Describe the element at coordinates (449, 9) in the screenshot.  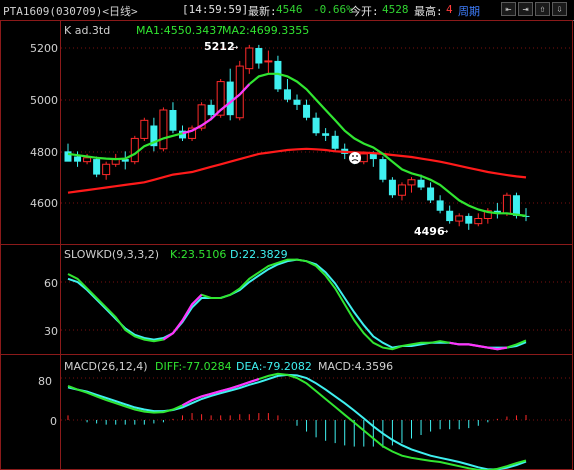
I see `high-price-value: 4` at that location.